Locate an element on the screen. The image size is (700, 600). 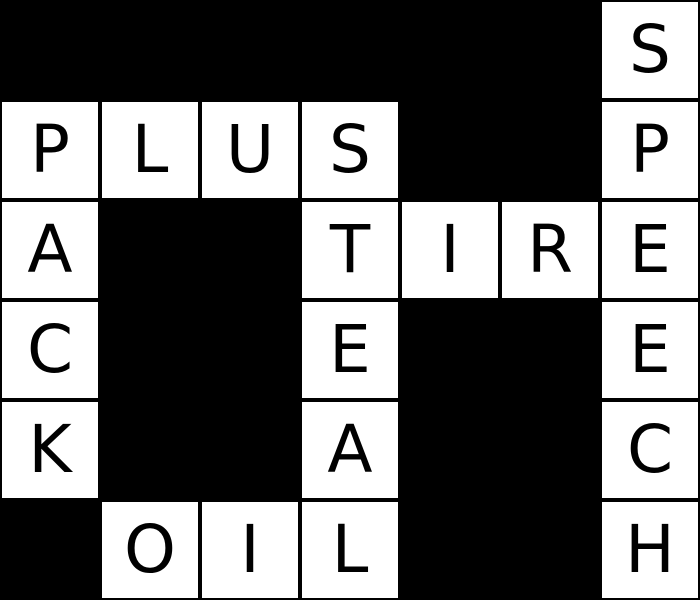
letter-cell: R is located at coordinates (550, 250).